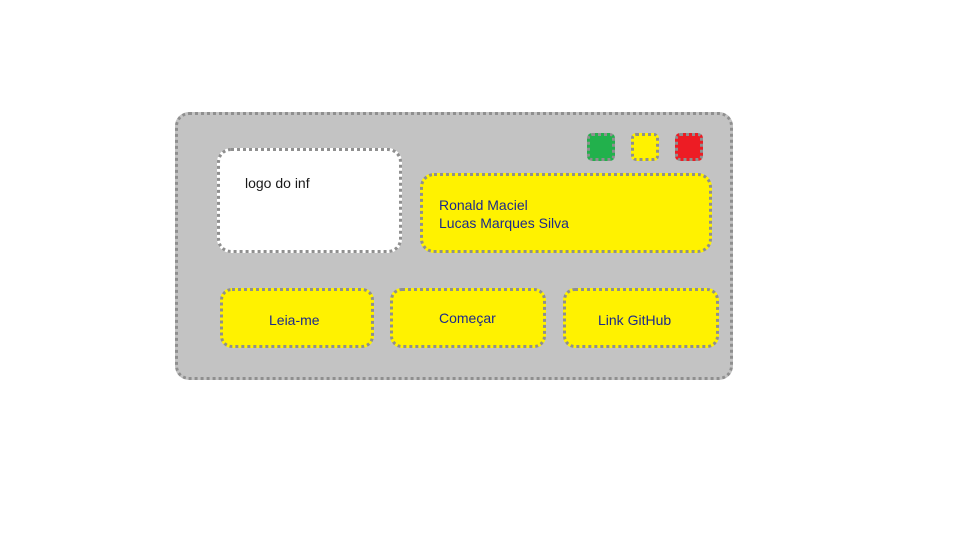  What do you see at coordinates (277, 183) in the screenshot?
I see `logo-label: logo do inf` at bounding box center [277, 183].